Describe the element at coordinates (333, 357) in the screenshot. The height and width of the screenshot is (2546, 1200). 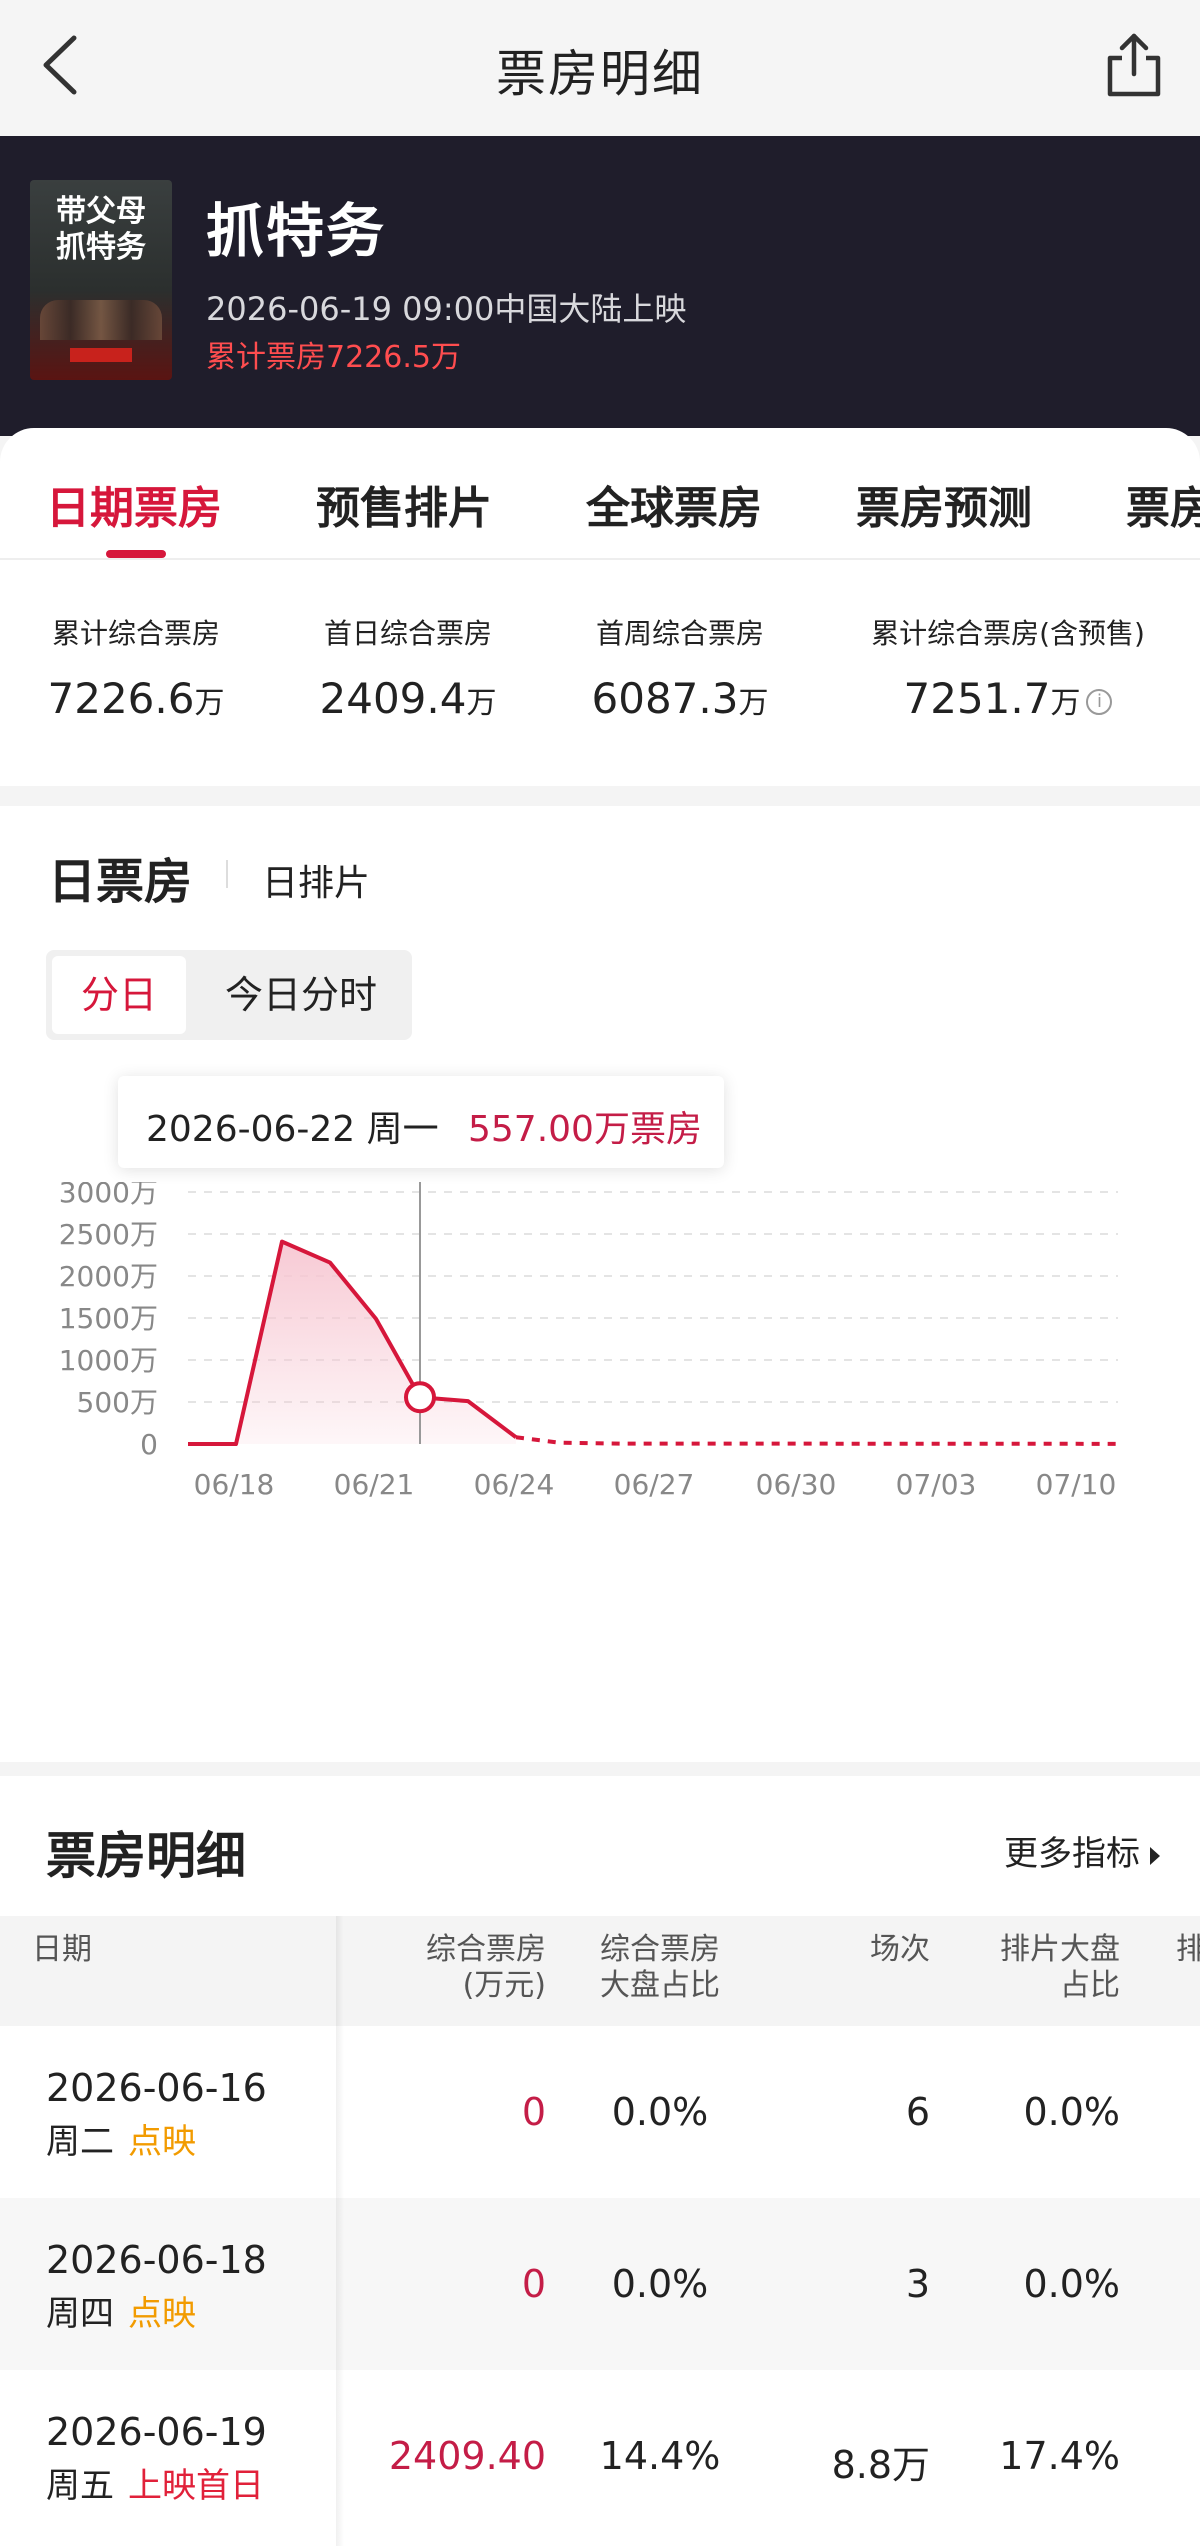
I see `cumulative-box-office: 累计票房7226.5万` at that location.